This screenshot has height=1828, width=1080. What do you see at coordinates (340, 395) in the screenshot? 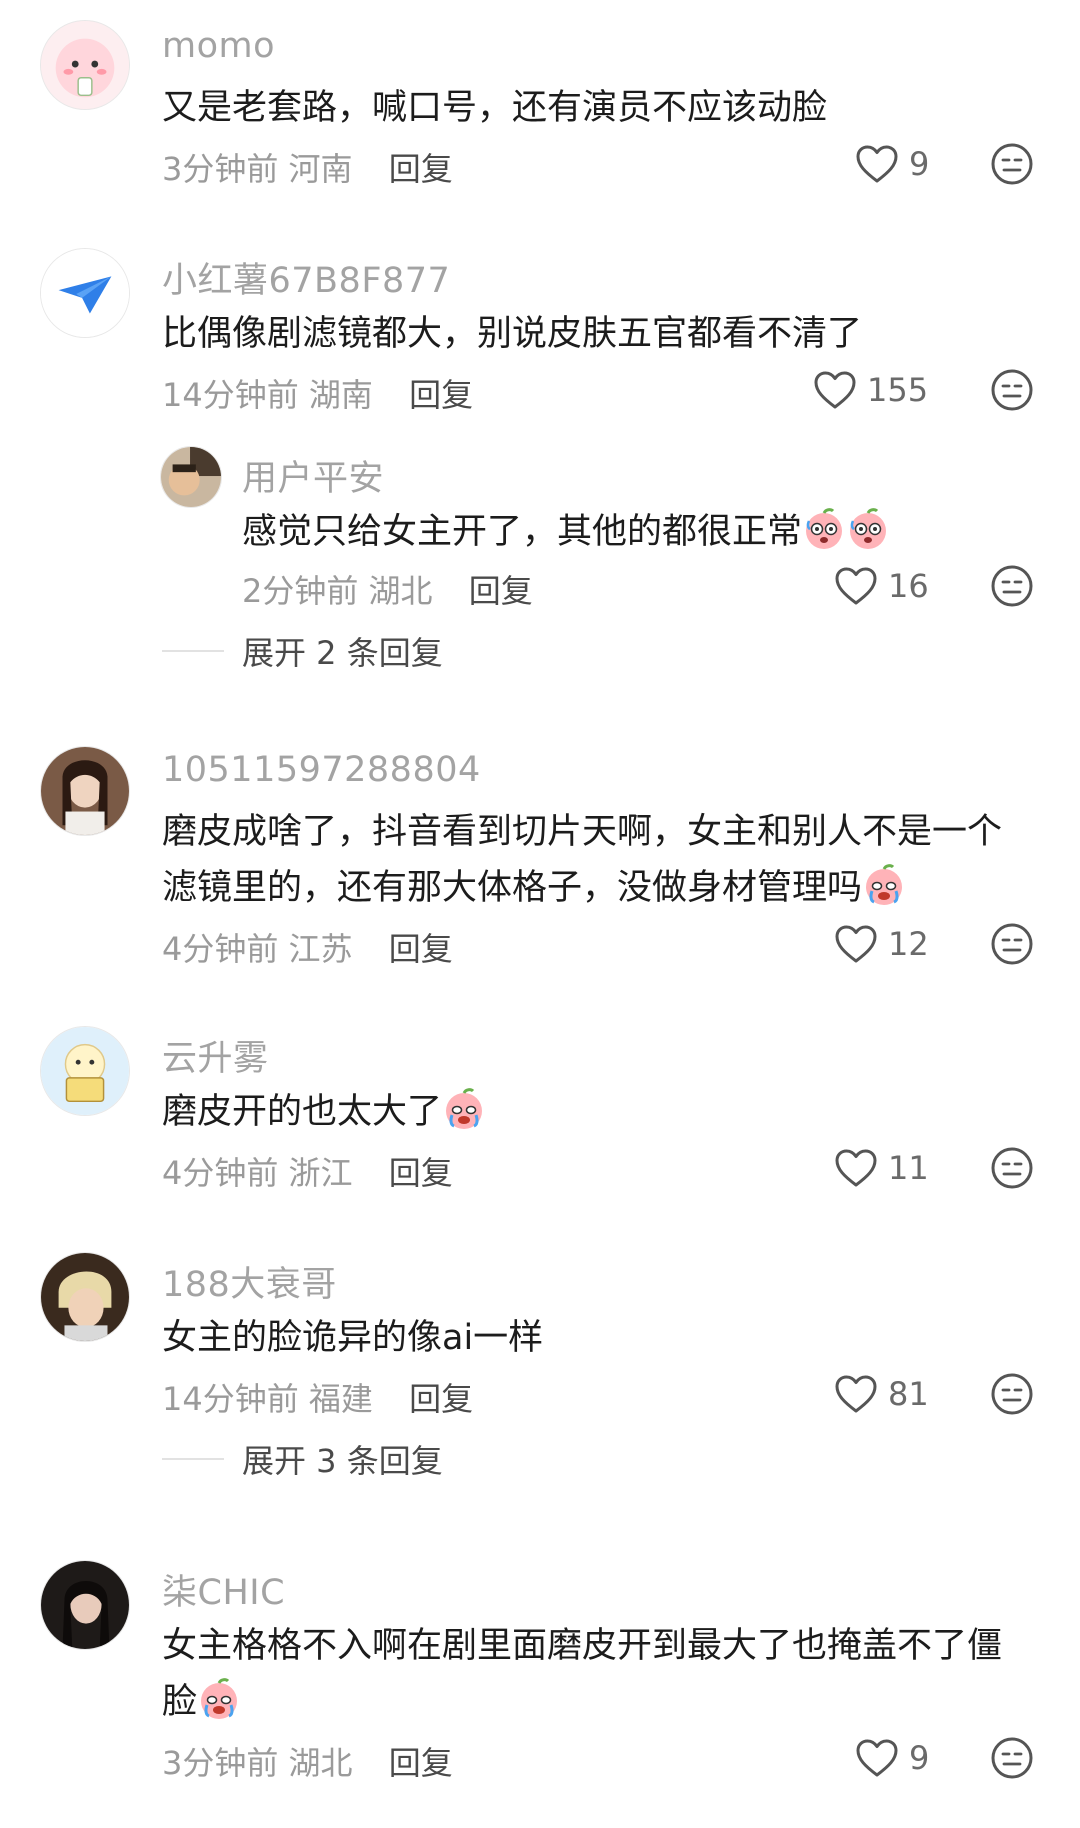
I see `location: 湖南` at bounding box center [340, 395].